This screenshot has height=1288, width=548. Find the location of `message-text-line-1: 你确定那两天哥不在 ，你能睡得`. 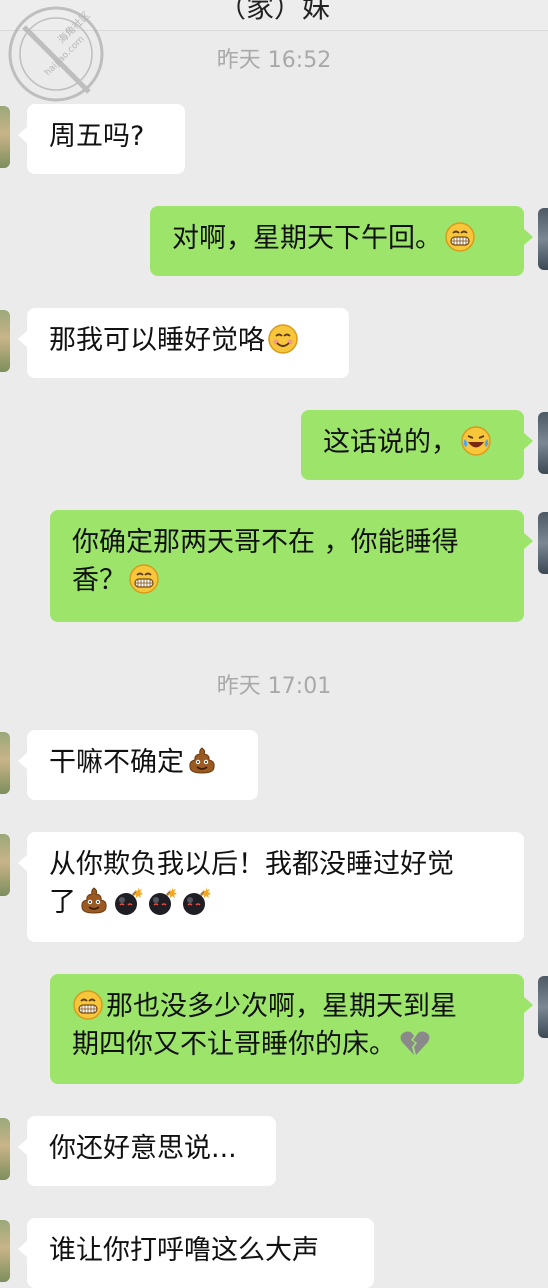

message-text-line-1: 你确定那两天哥不在 ，你能睡得 is located at coordinates (265, 542).